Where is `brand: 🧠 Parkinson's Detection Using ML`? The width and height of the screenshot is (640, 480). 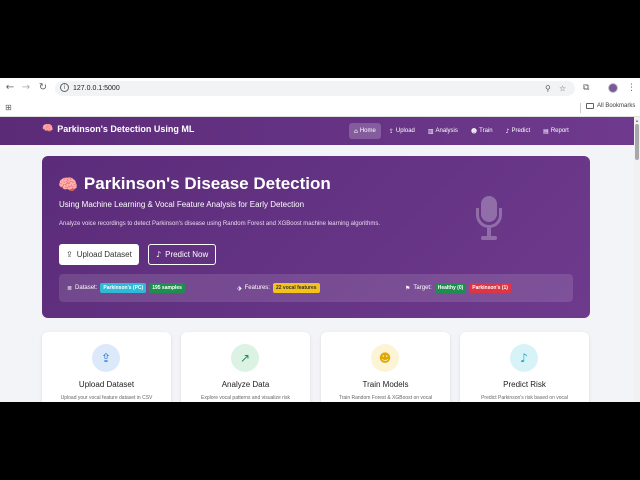 brand: 🧠 Parkinson's Detection Using ML is located at coordinates (118, 129).